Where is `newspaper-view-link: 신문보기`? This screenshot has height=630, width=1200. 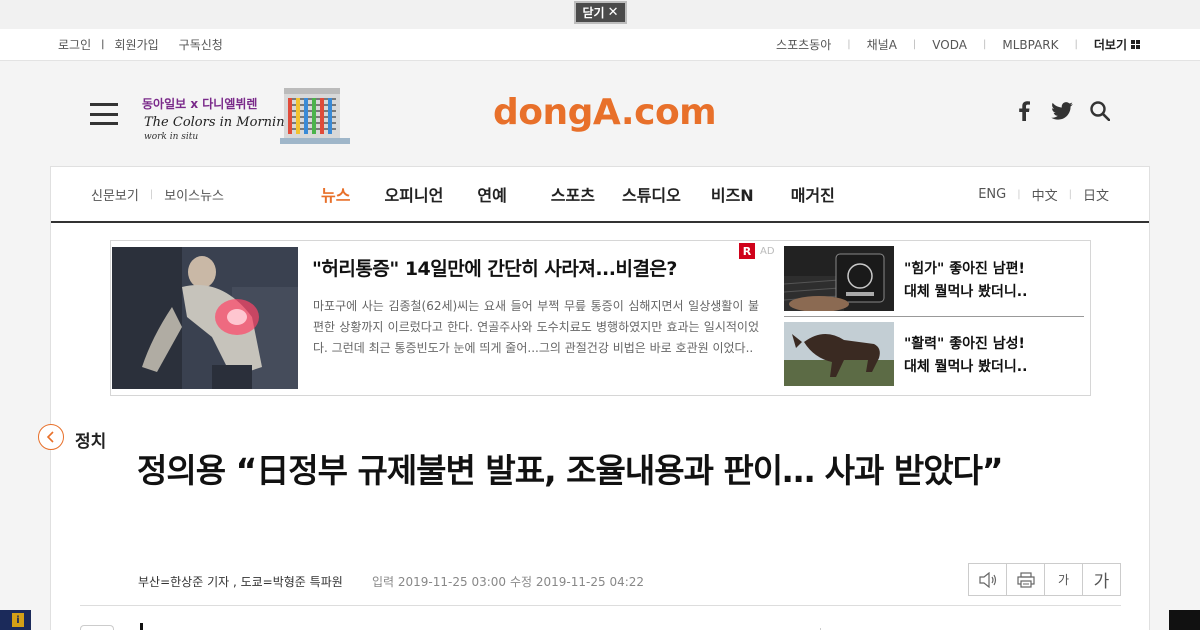 newspaper-view-link: 신문보기 is located at coordinates (115, 194).